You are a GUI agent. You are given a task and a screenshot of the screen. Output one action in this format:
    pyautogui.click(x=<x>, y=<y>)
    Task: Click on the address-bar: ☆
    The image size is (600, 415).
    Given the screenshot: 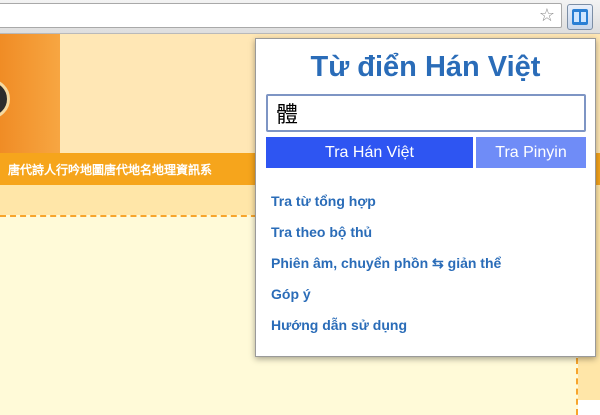 What is the action you would take?
    pyautogui.click(x=281, y=15)
    